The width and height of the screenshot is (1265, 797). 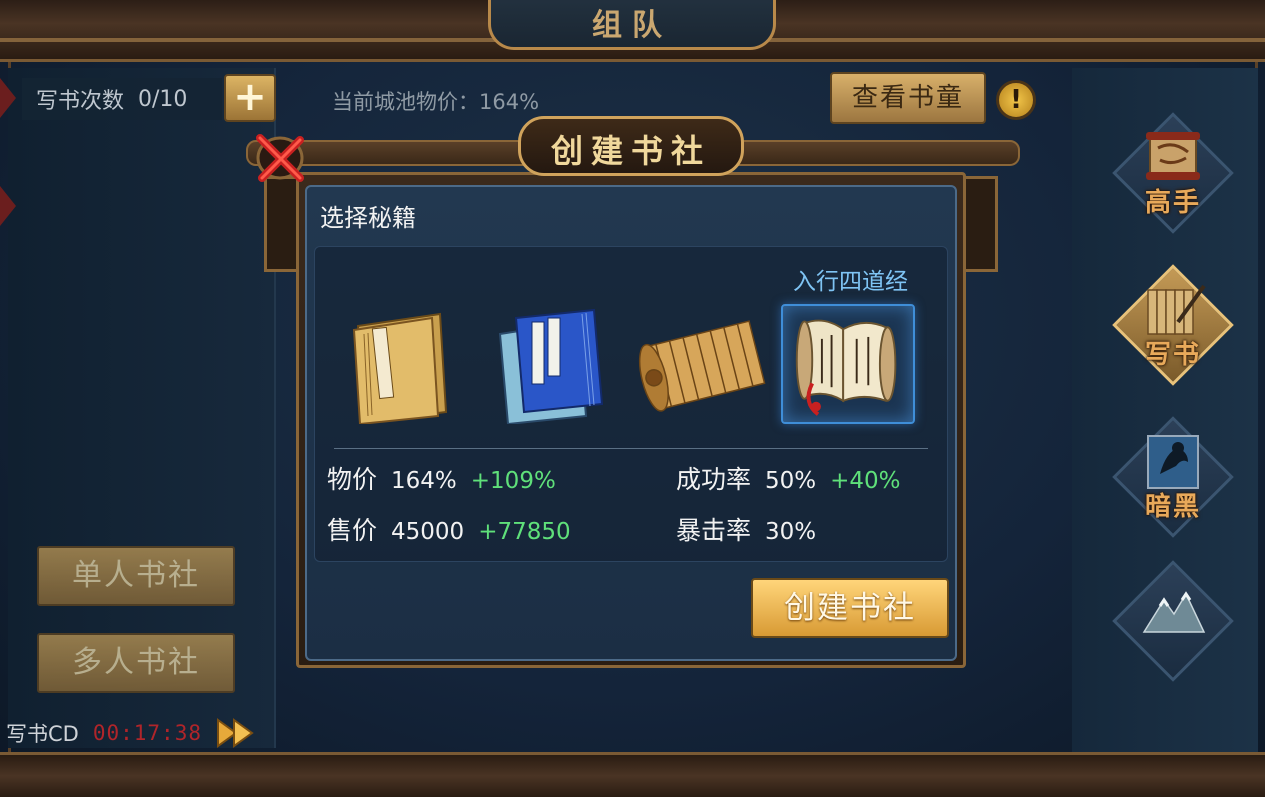 I want to click on mountain-icon, so click(x=1174, y=612).